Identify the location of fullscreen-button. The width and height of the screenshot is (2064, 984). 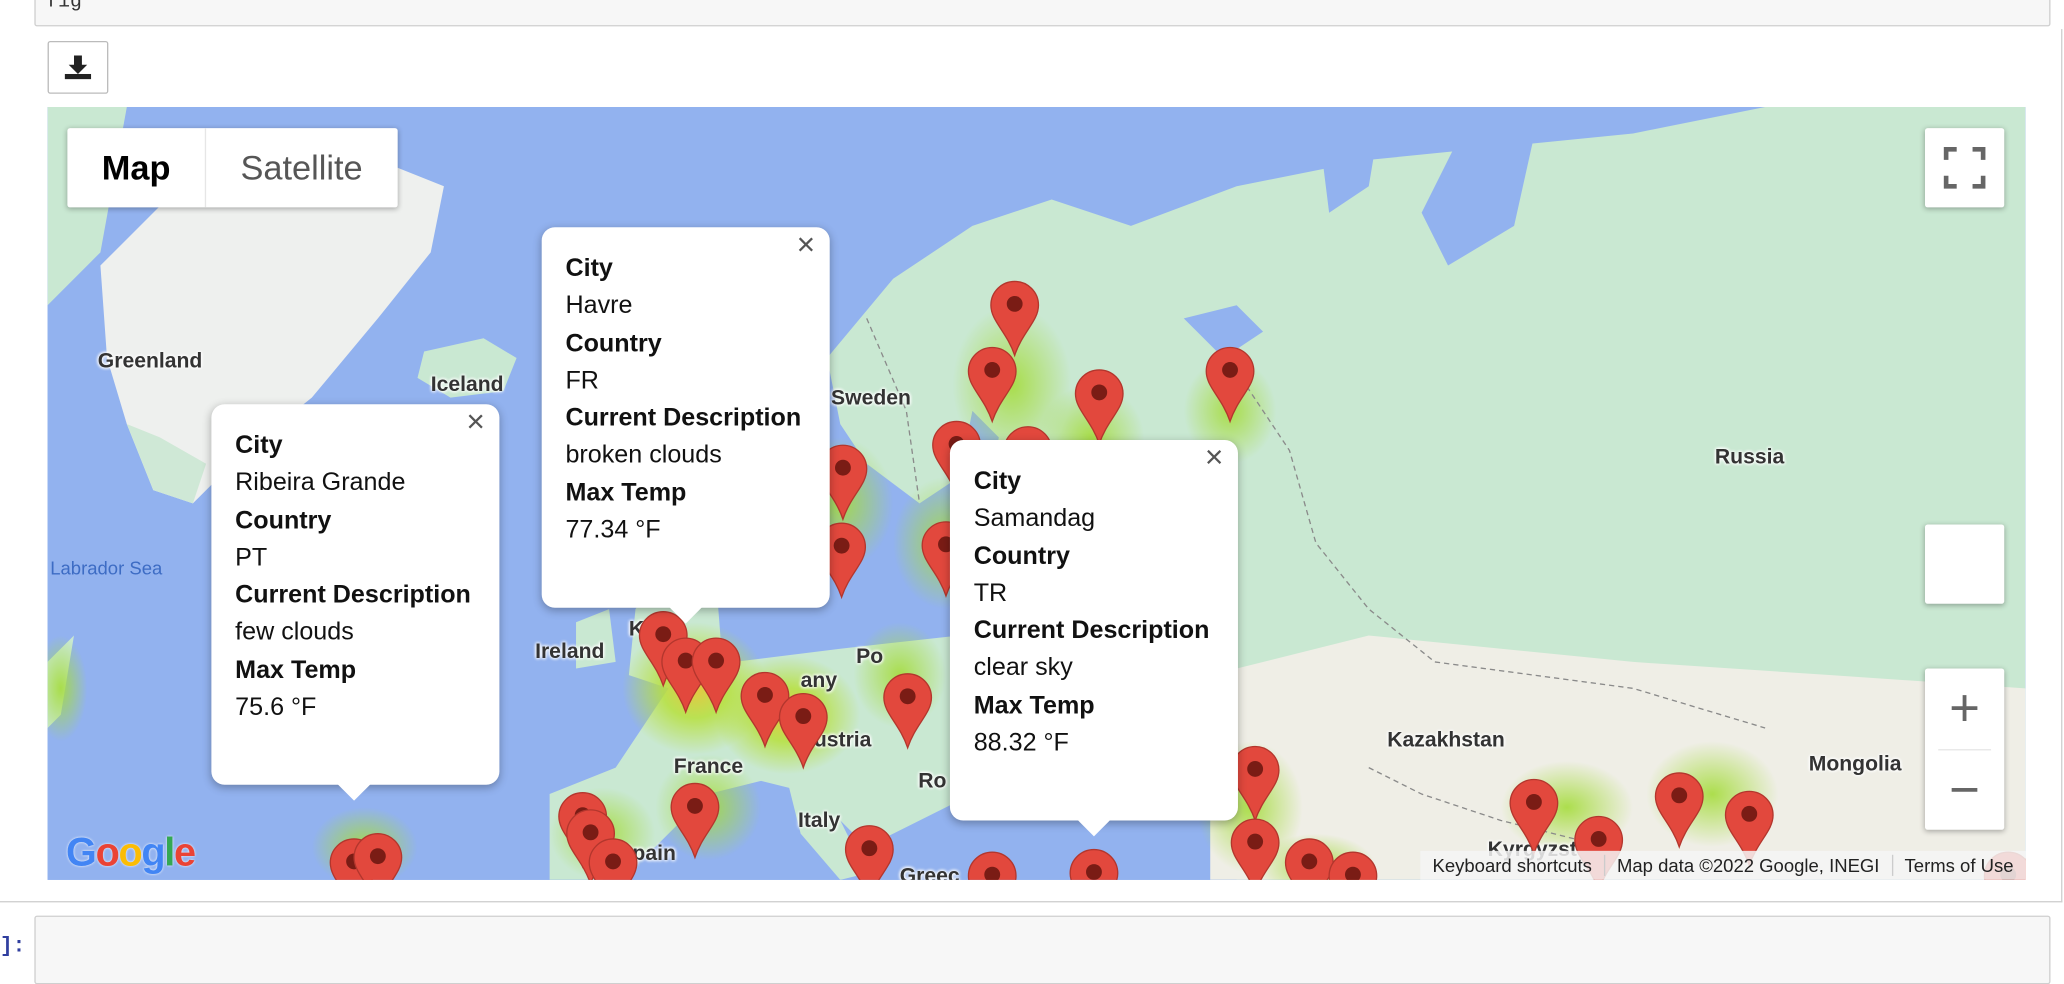
(1964, 168).